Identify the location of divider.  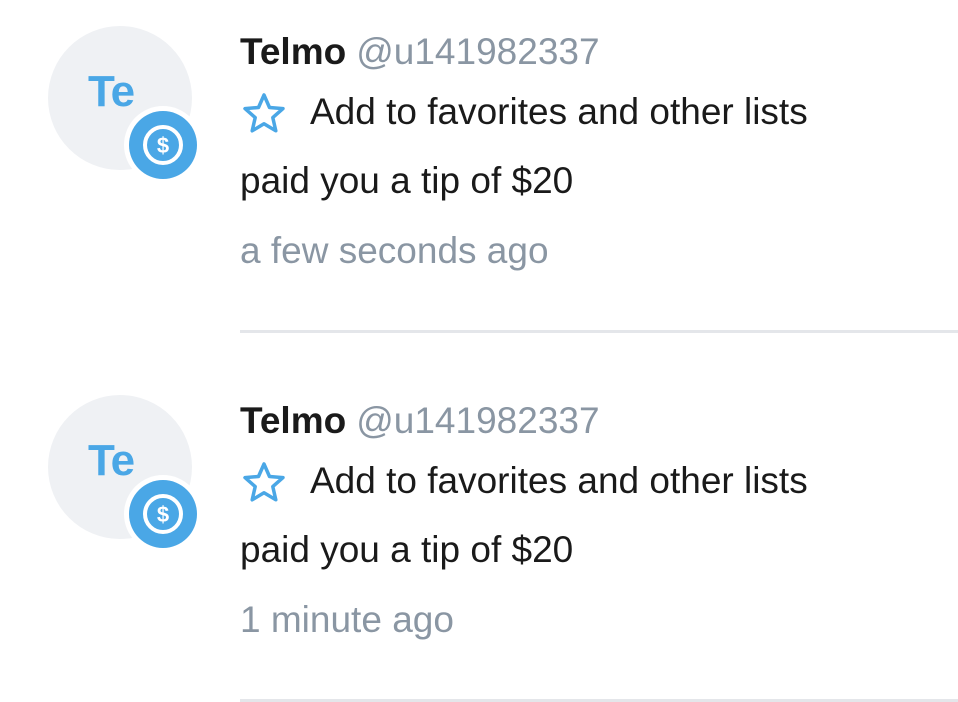
(599, 331).